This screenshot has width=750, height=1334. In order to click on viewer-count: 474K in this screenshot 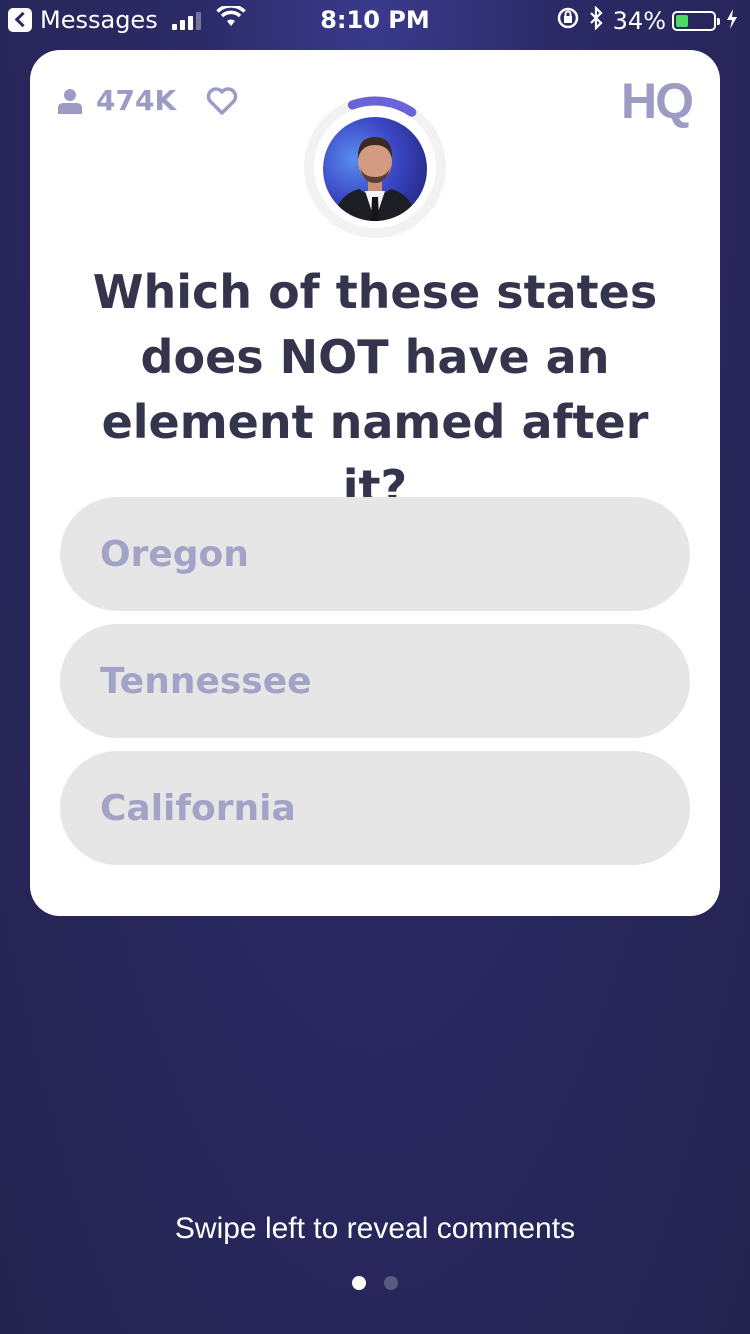, I will do `click(155, 100)`.